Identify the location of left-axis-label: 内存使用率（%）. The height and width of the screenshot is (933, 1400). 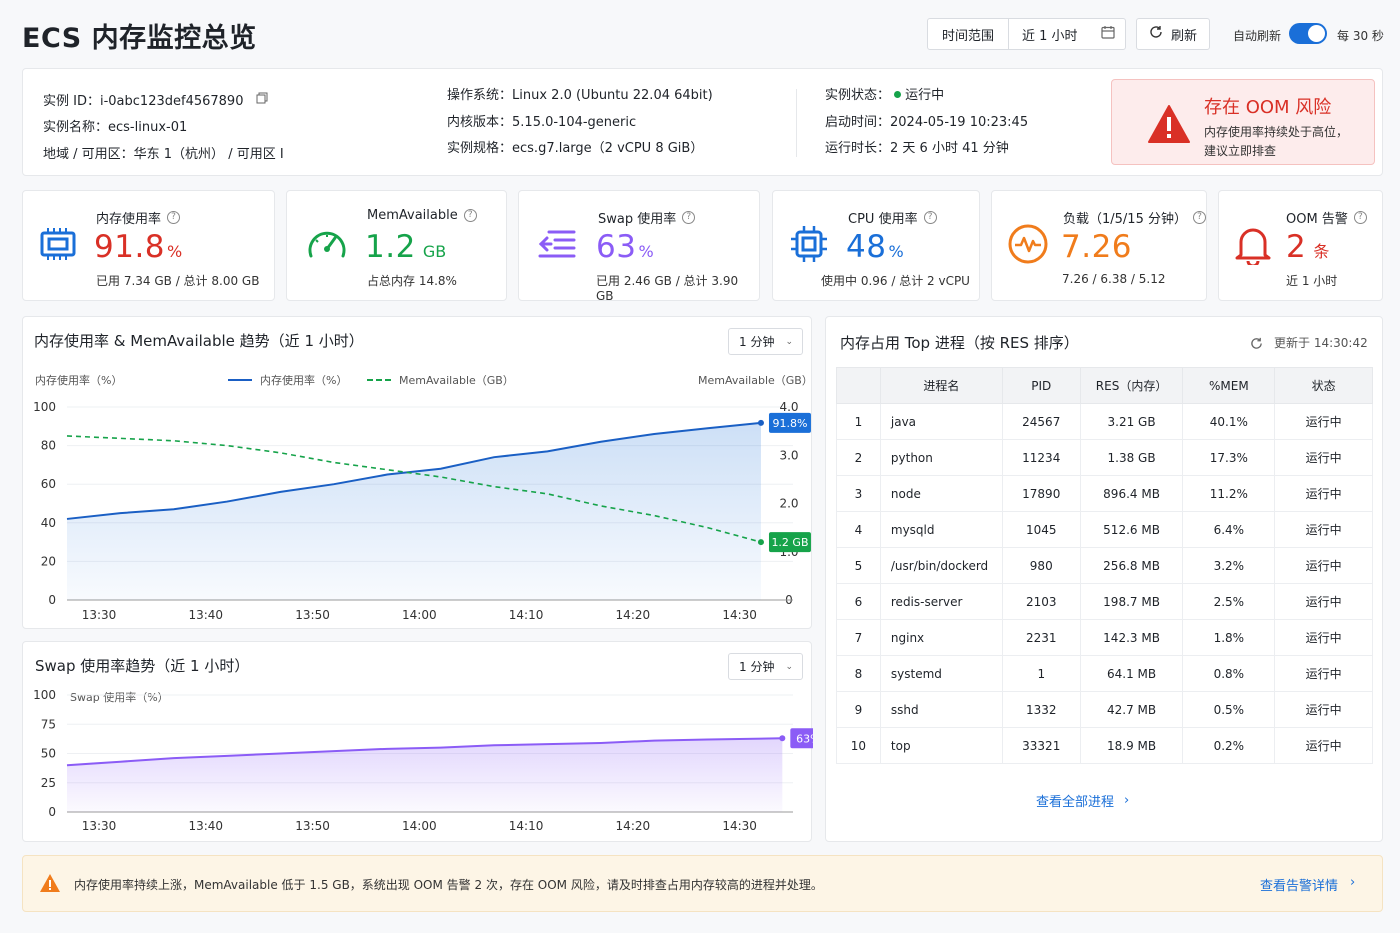
(79, 380).